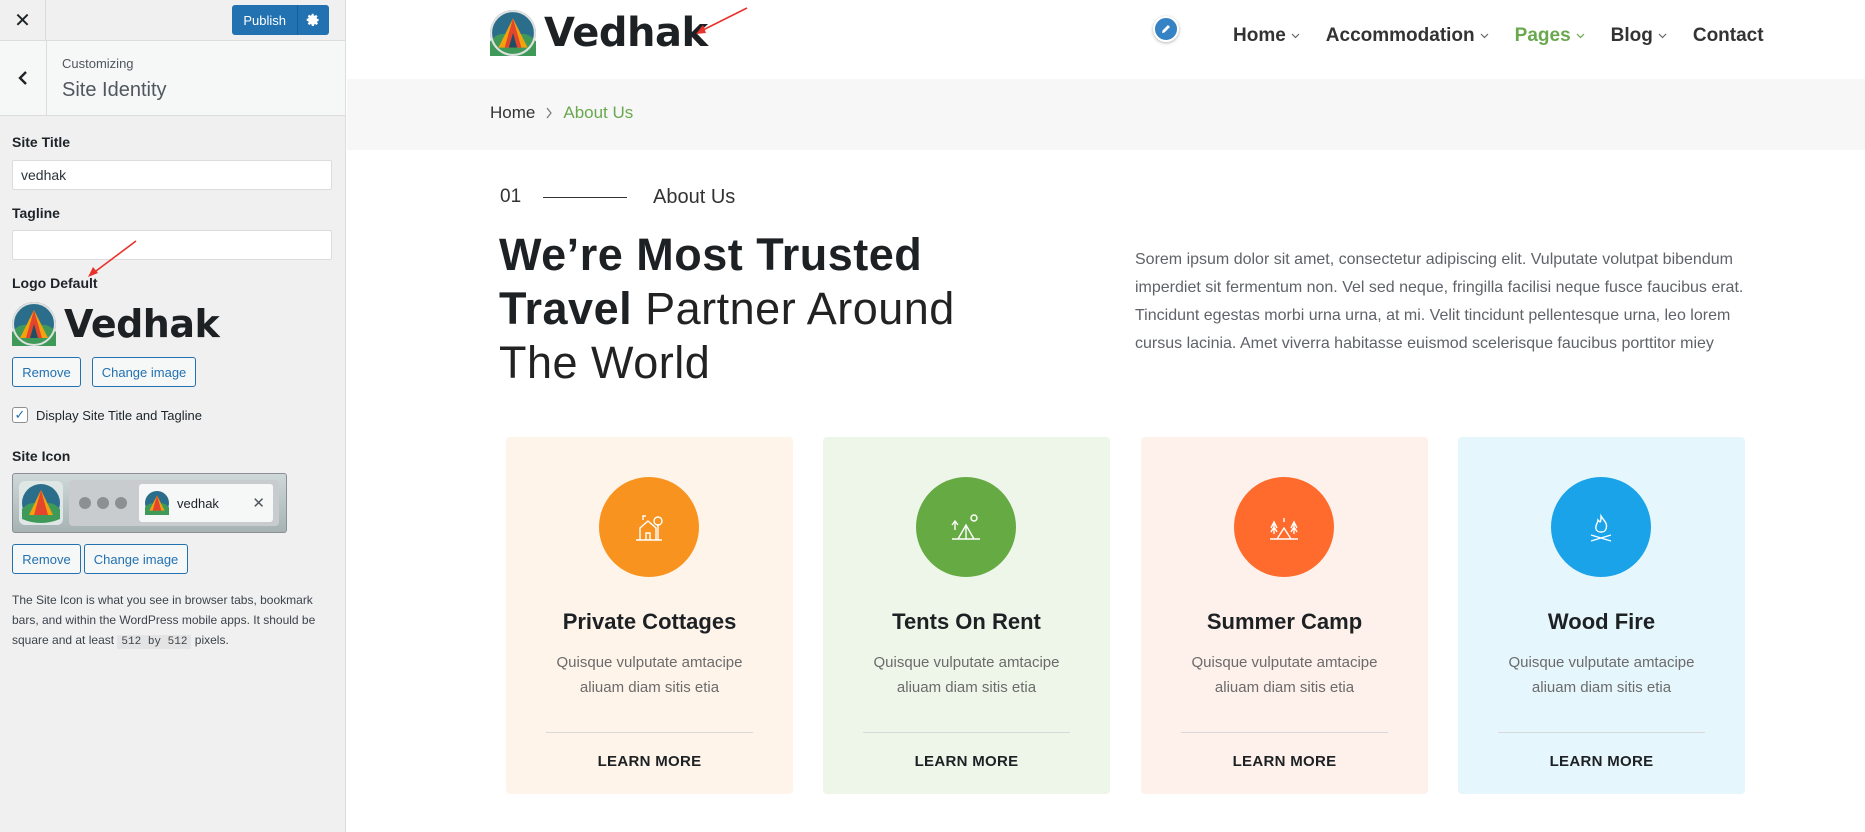 This screenshot has width=1865, height=832. Describe the element at coordinates (1601, 621) in the screenshot. I see `card-title: Wood Fire` at that location.